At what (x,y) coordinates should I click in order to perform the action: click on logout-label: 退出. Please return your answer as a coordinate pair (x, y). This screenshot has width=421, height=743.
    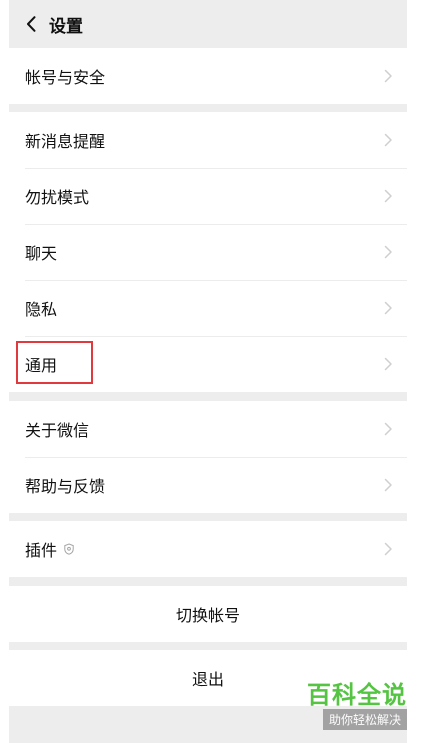
    Looking at the image, I should click on (207, 679).